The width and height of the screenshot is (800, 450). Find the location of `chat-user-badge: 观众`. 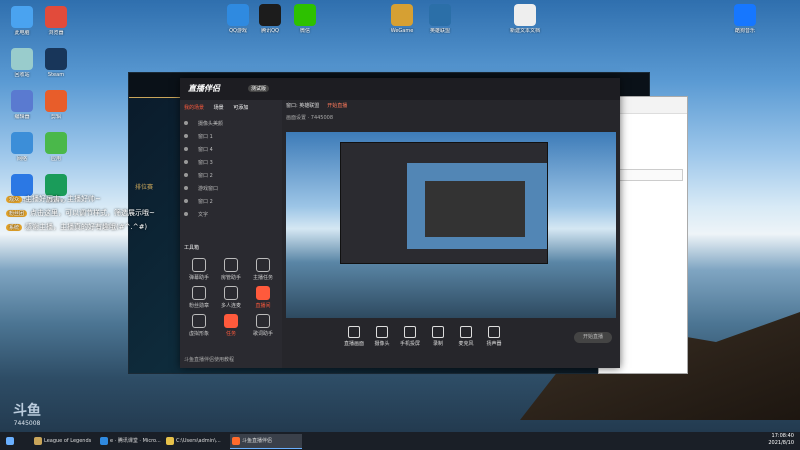

chat-user-badge: 观众 is located at coordinates (14, 199).